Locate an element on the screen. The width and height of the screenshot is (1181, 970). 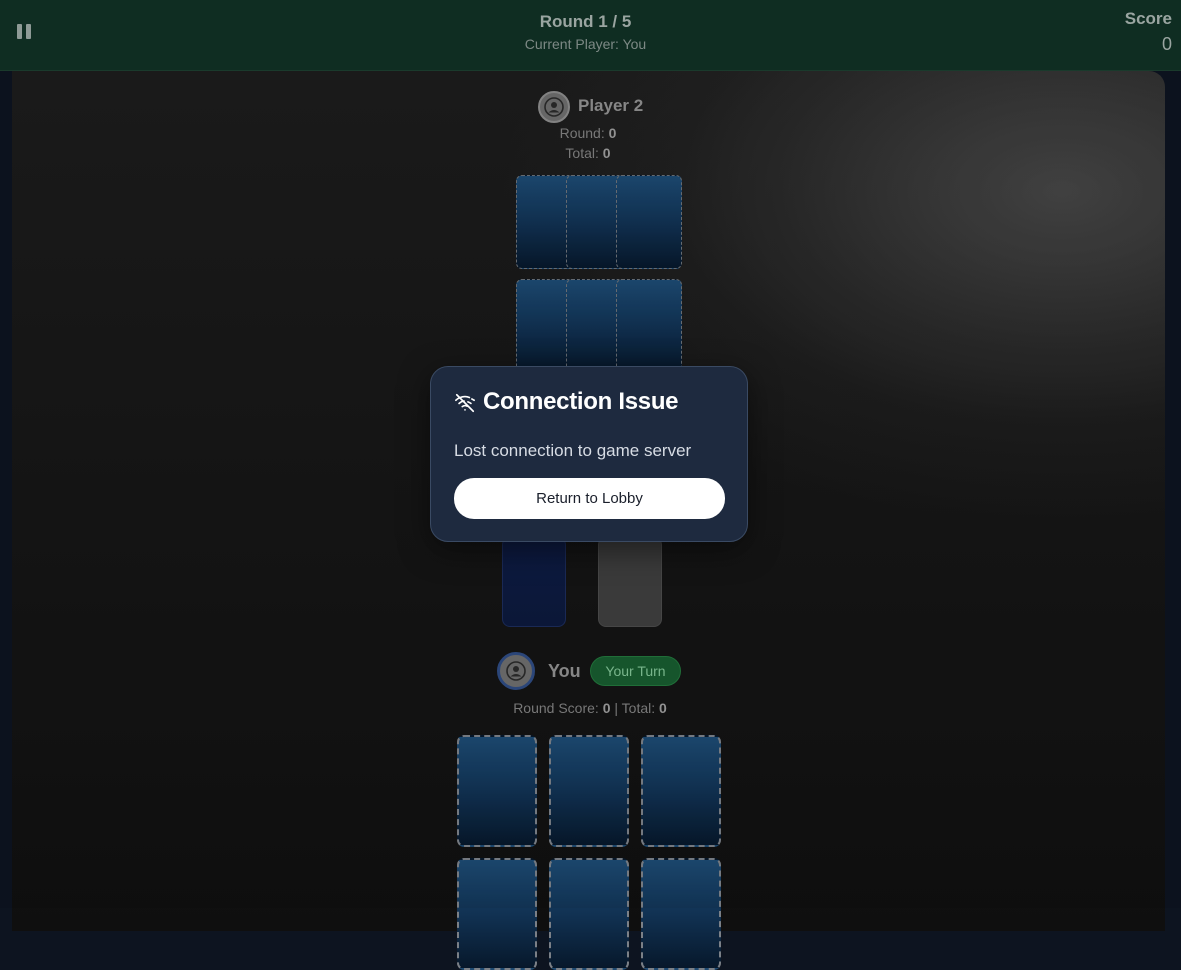
dialog-title: Connection Issue is located at coordinates (581, 401).